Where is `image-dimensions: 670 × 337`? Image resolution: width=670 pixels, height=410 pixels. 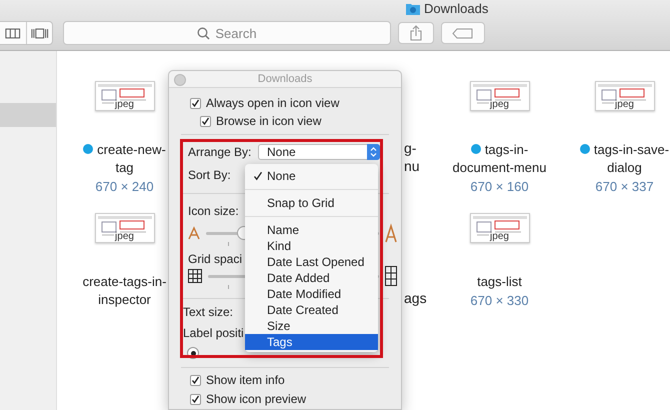
image-dimensions: 670 × 337 is located at coordinates (624, 186).